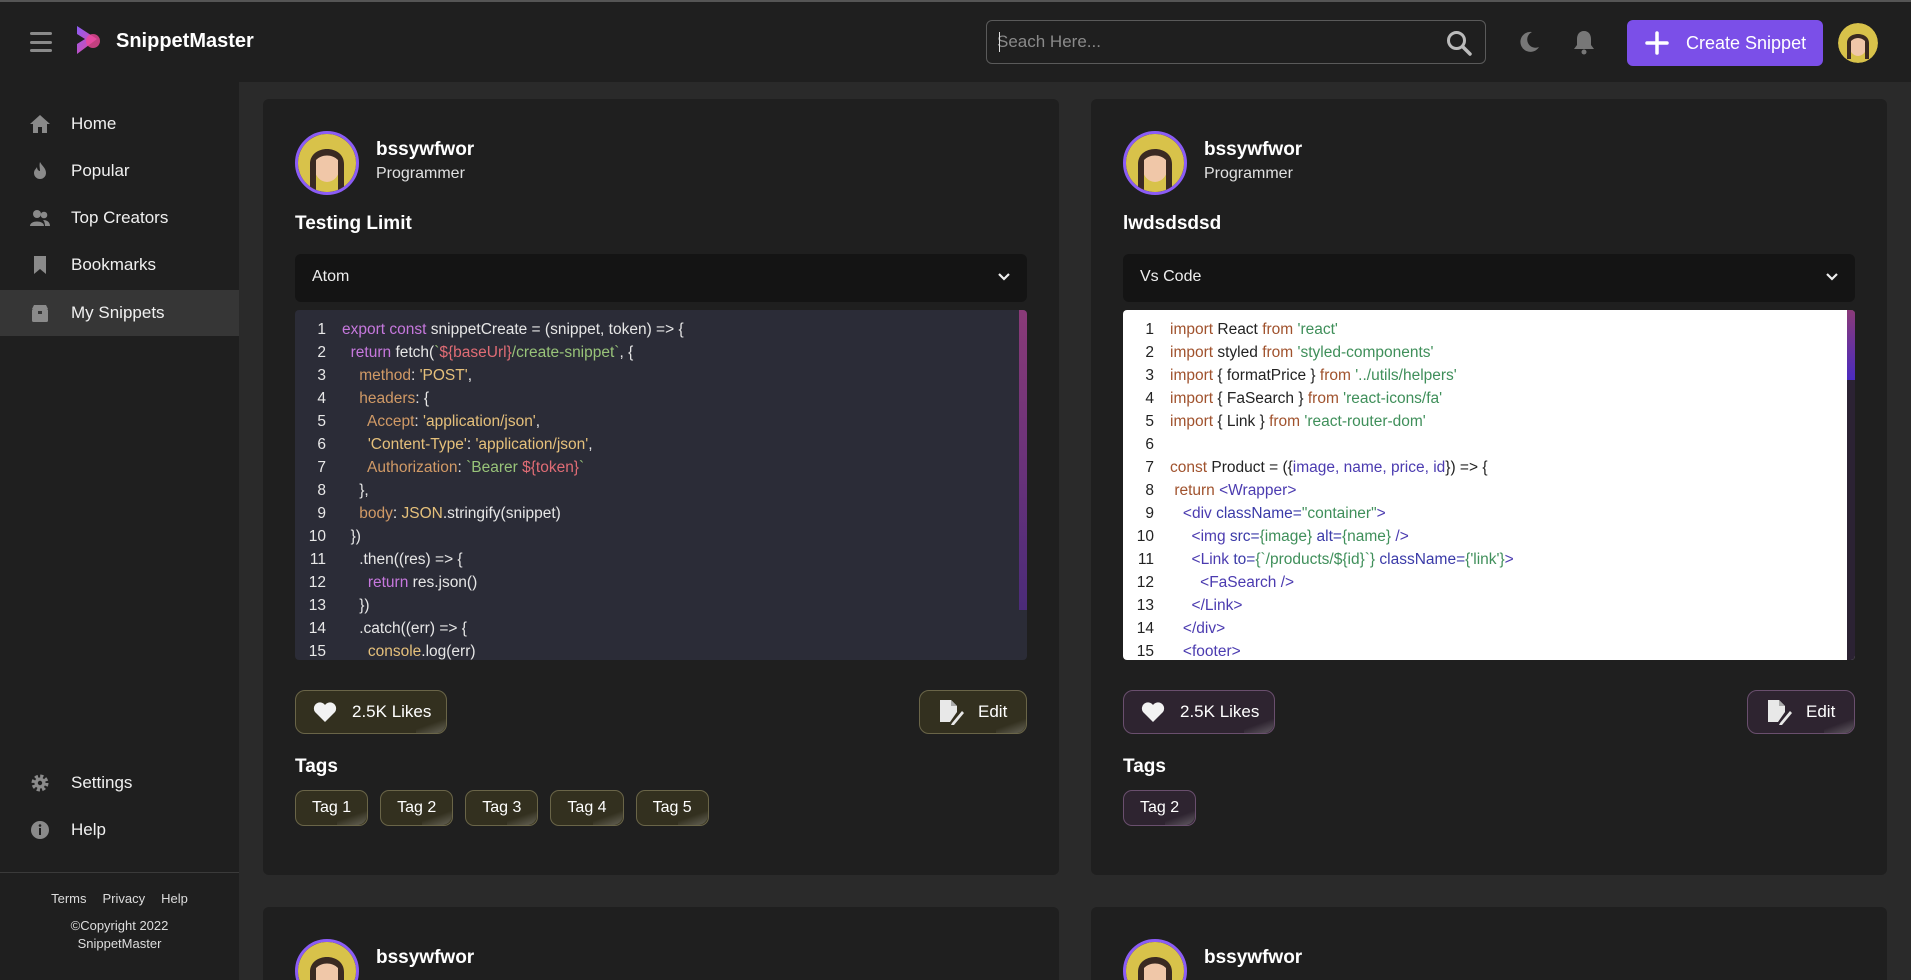 The height and width of the screenshot is (980, 1911). I want to click on code-line: 11 .then((res) => {, so click(661, 559).